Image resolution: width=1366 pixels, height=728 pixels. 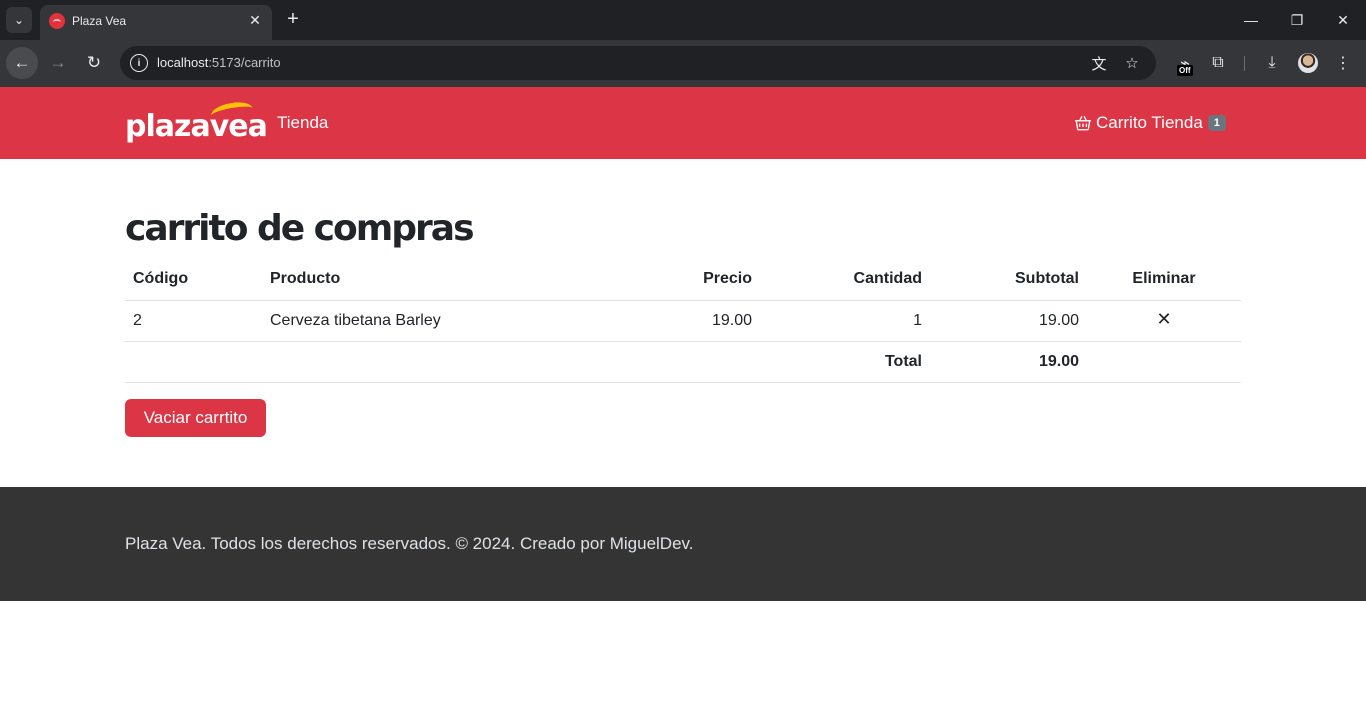 I want to click on site-favicon-icon, so click(x=57, y=21).